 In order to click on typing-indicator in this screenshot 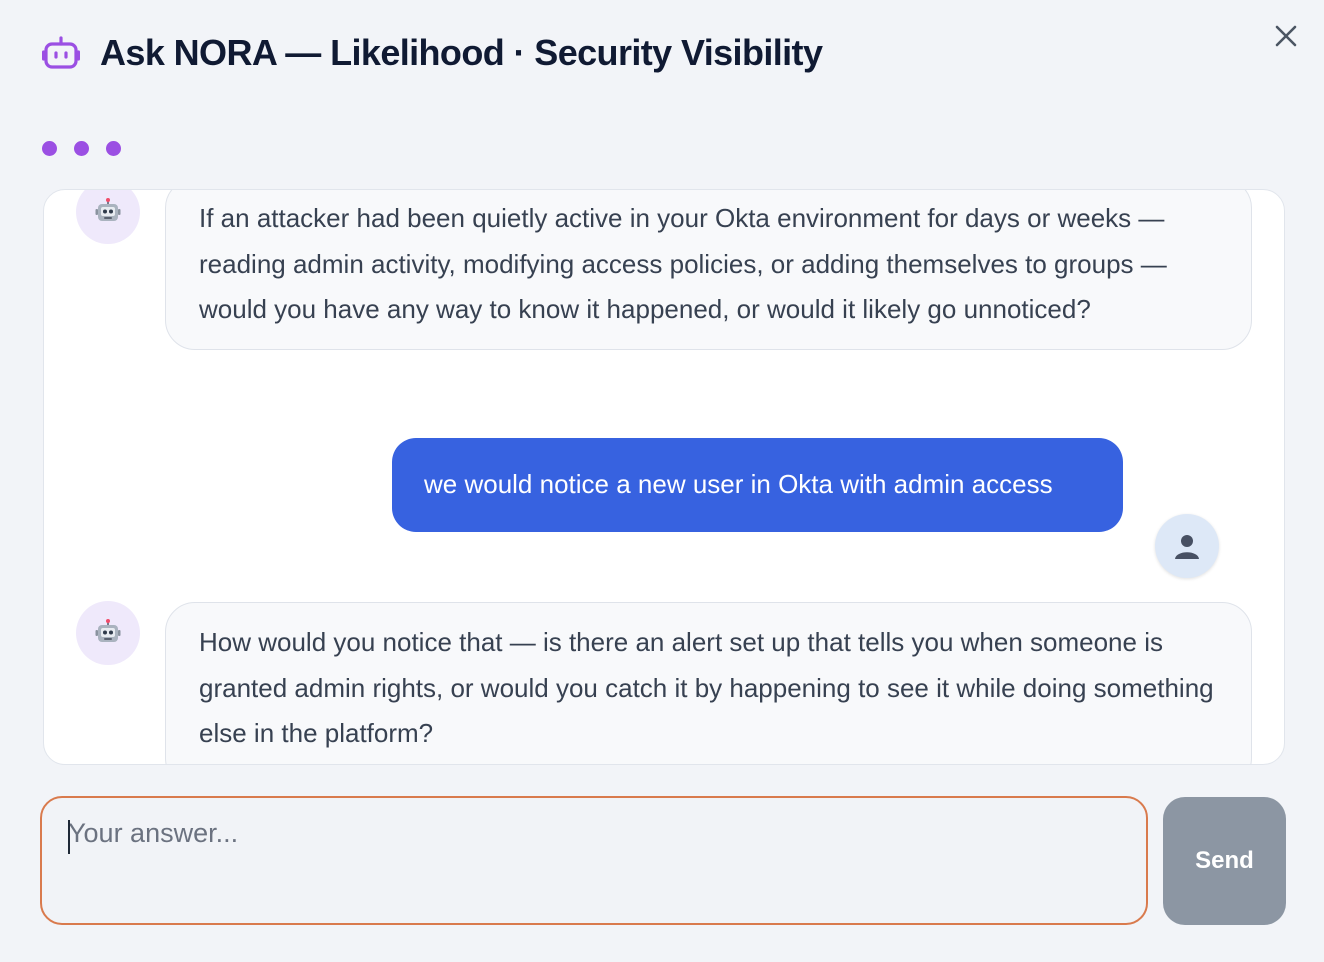, I will do `click(81, 148)`.